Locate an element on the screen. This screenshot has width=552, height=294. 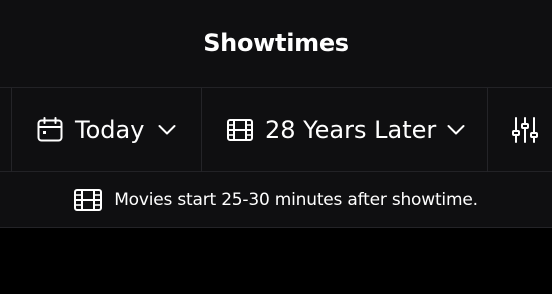
calendar-icon is located at coordinates (50, 130).